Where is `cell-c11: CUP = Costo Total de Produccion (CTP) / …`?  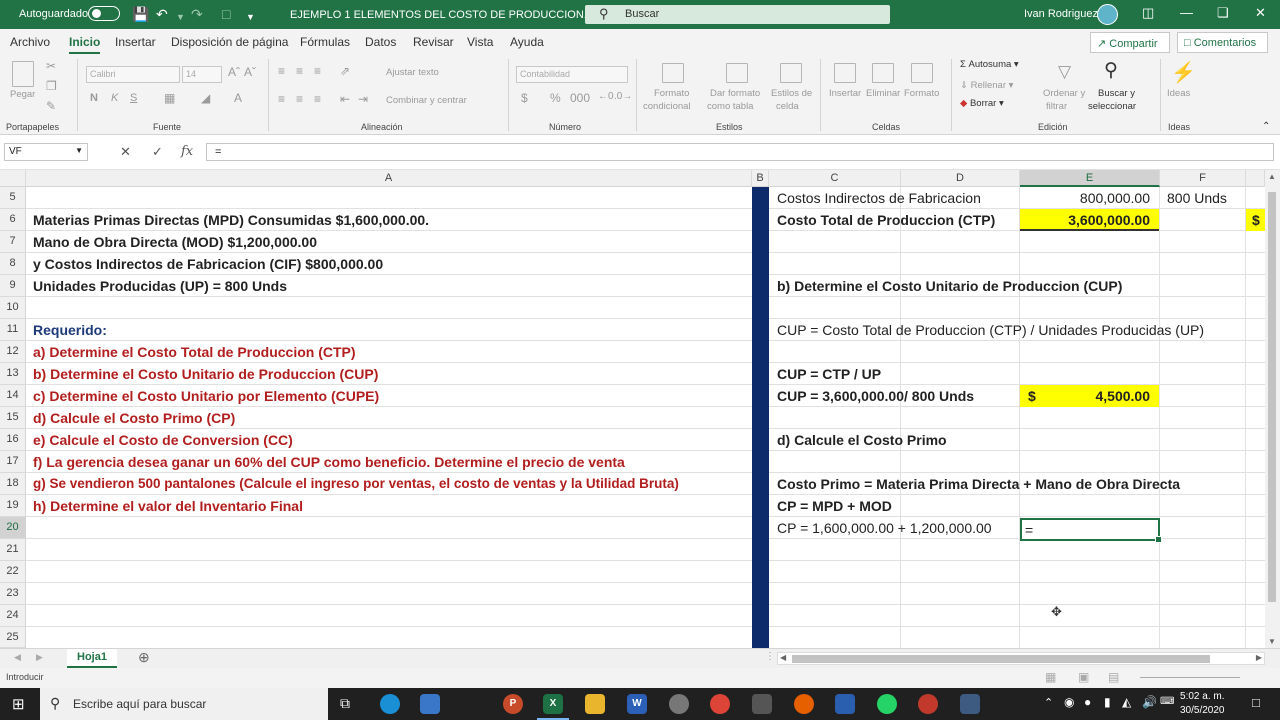 cell-c11: CUP = Costo Total de Produccion (CTP) / … is located at coordinates (990, 330).